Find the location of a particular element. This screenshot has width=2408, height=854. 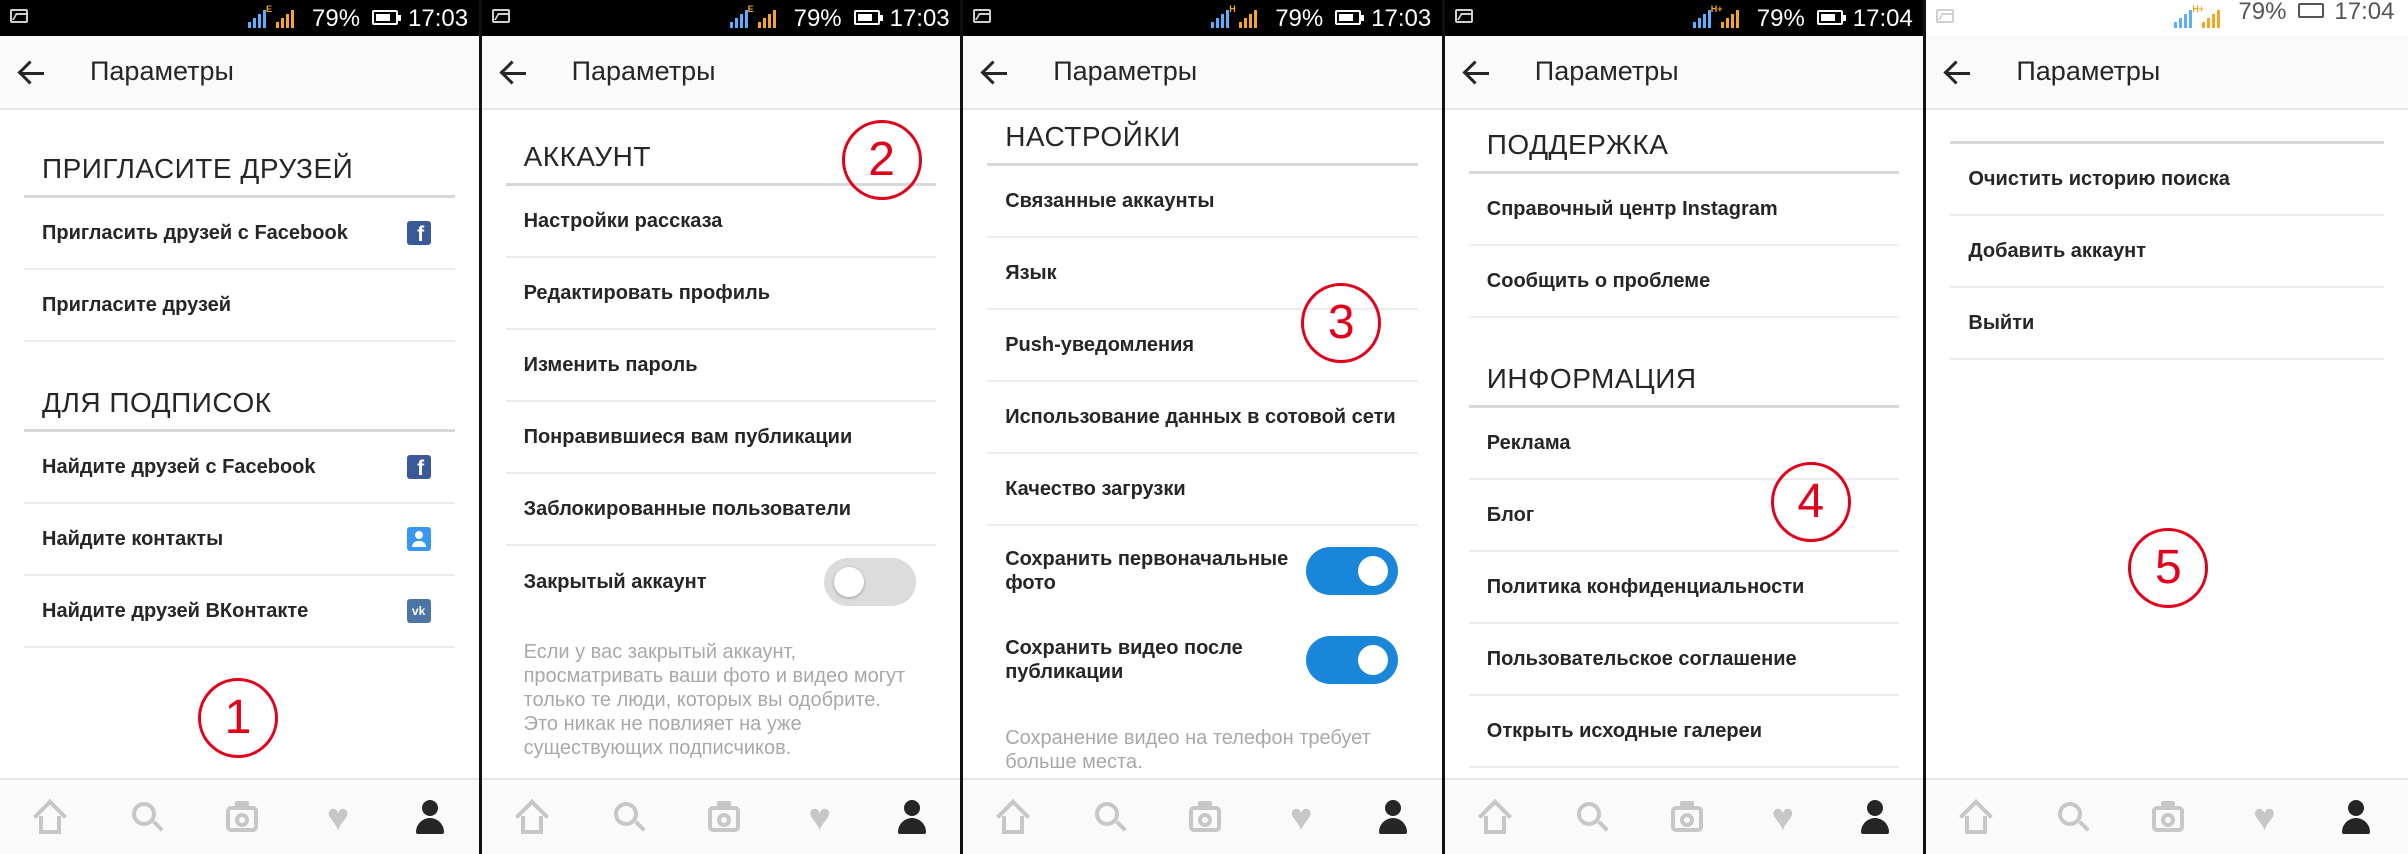

list-item: Связанные аккаунты is located at coordinates (1202, 202).